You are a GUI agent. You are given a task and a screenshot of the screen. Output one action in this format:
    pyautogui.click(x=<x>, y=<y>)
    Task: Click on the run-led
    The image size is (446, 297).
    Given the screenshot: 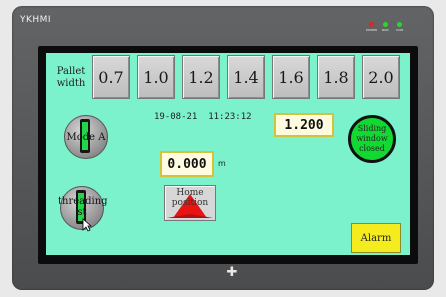 What is the action you would take?
    pyautogui.click(x=385, y=24)
    